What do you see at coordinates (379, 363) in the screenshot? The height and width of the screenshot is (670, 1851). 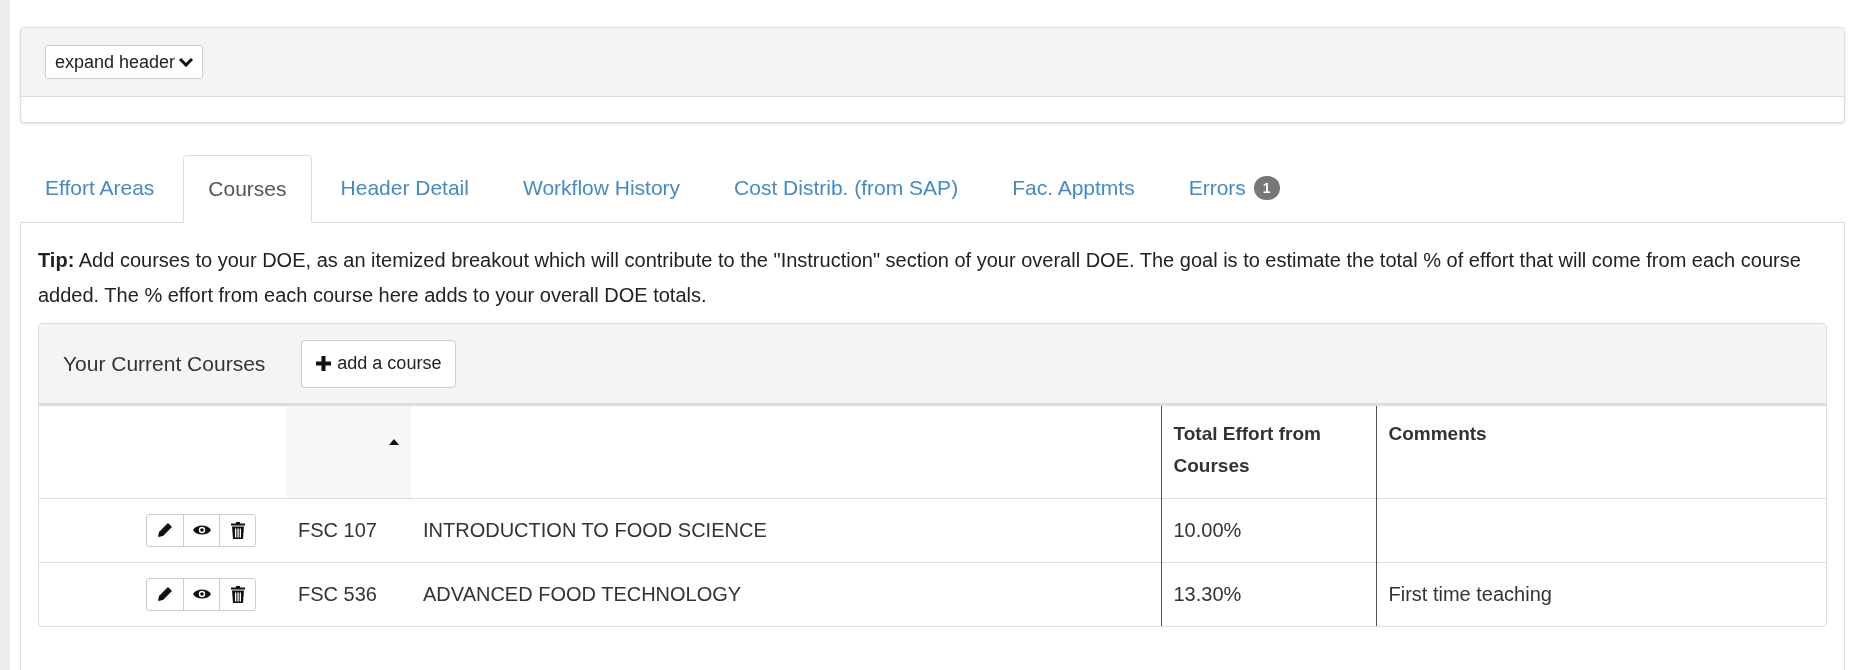 I see `add-course-button: add a course` at bounding box center [379, 363].